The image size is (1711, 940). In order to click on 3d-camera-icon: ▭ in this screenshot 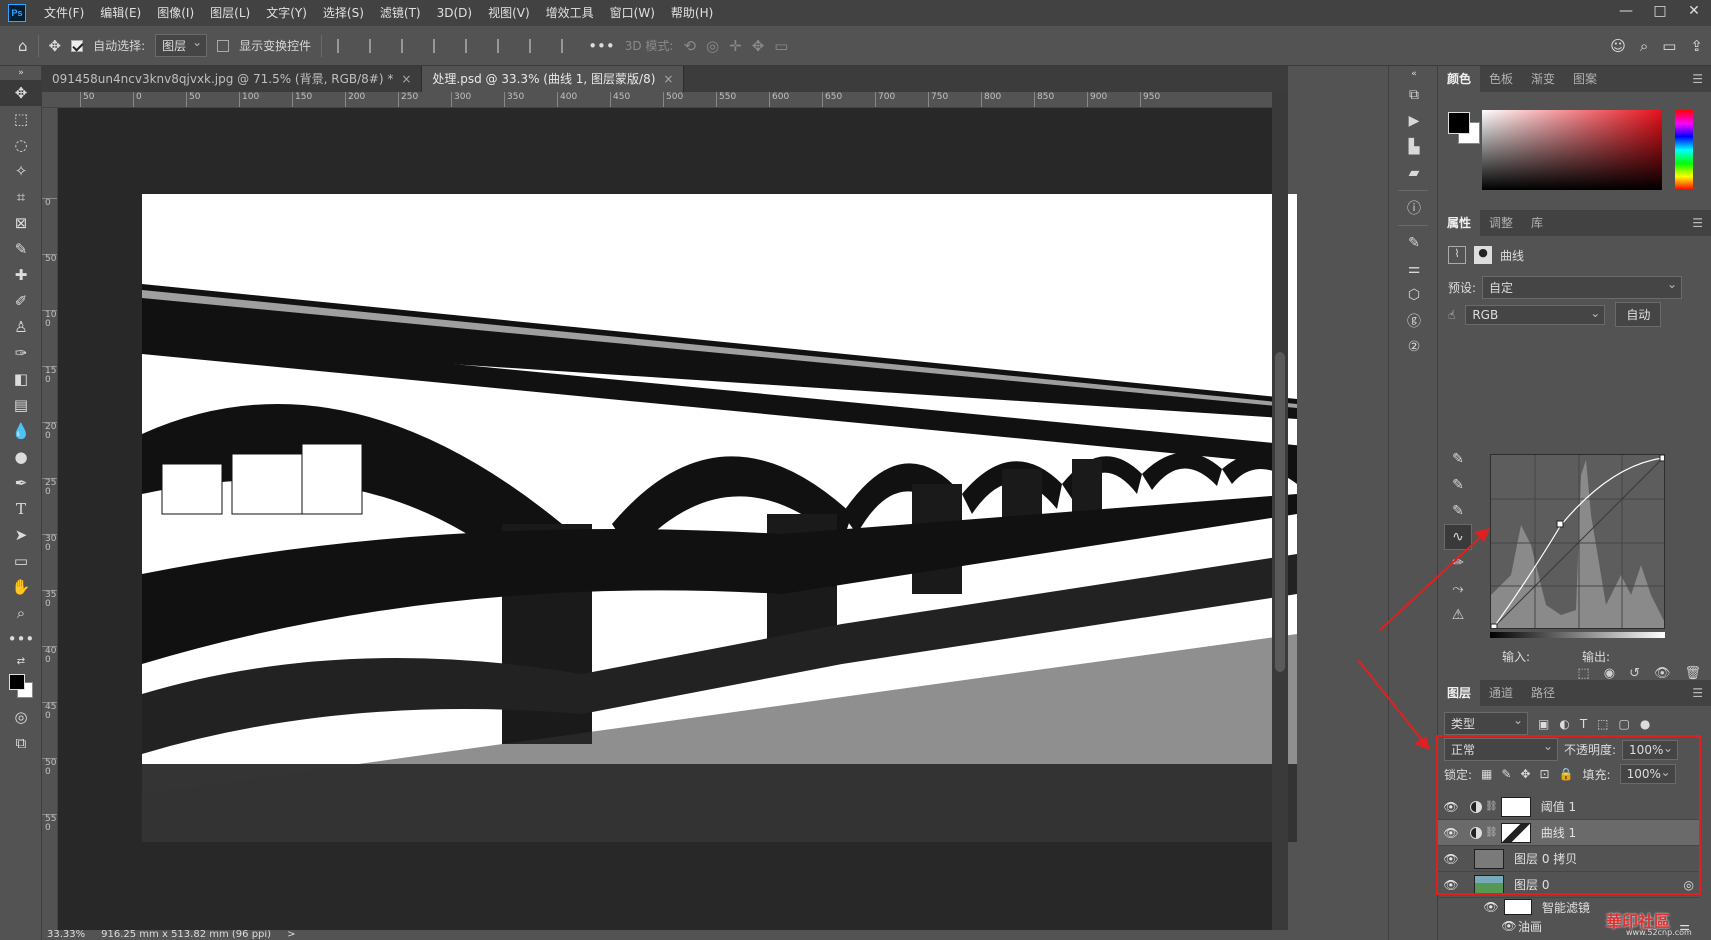, I will do `click(781, 46)`.